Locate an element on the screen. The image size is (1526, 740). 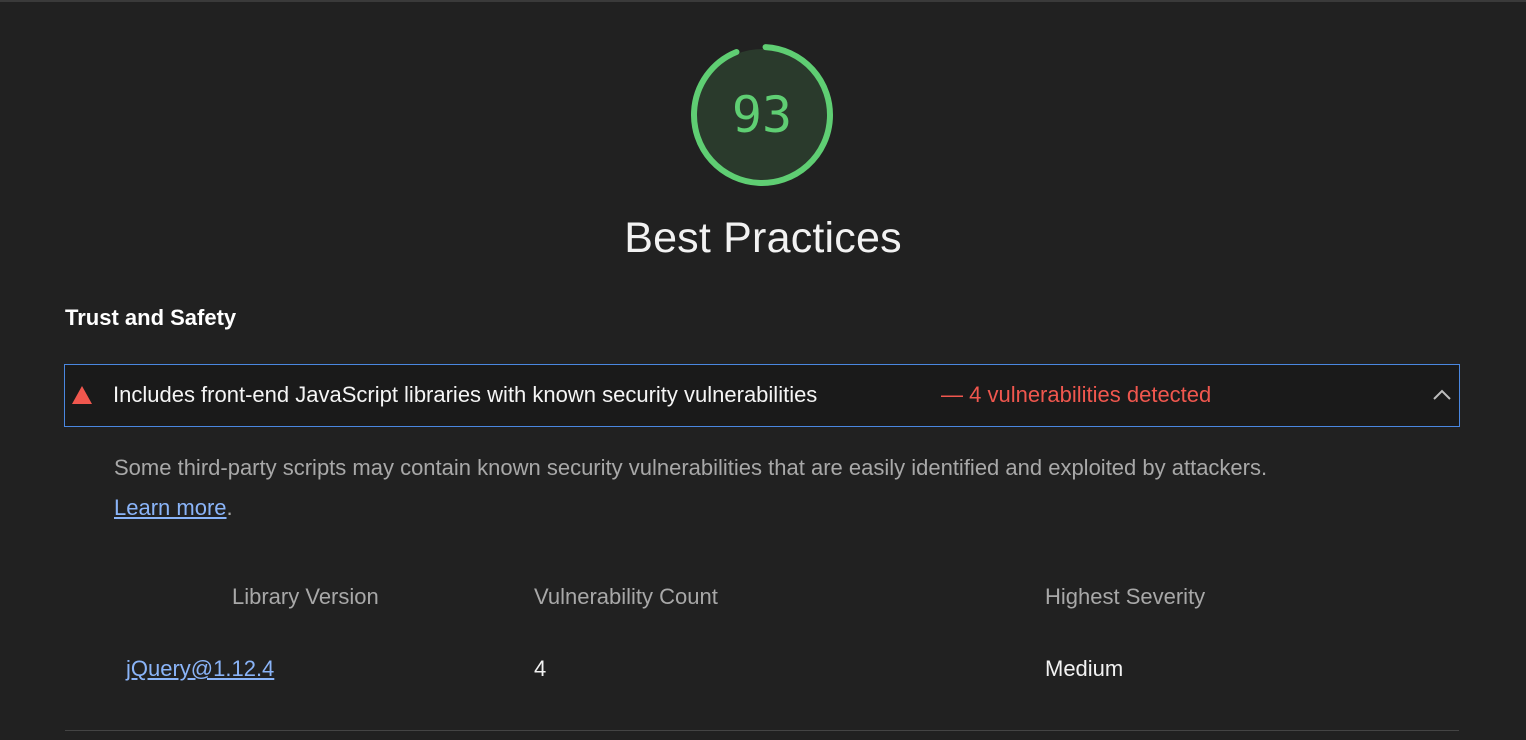
column-header-vulnerability-count: Vulnerability Count is located at coordinates (626, 596).